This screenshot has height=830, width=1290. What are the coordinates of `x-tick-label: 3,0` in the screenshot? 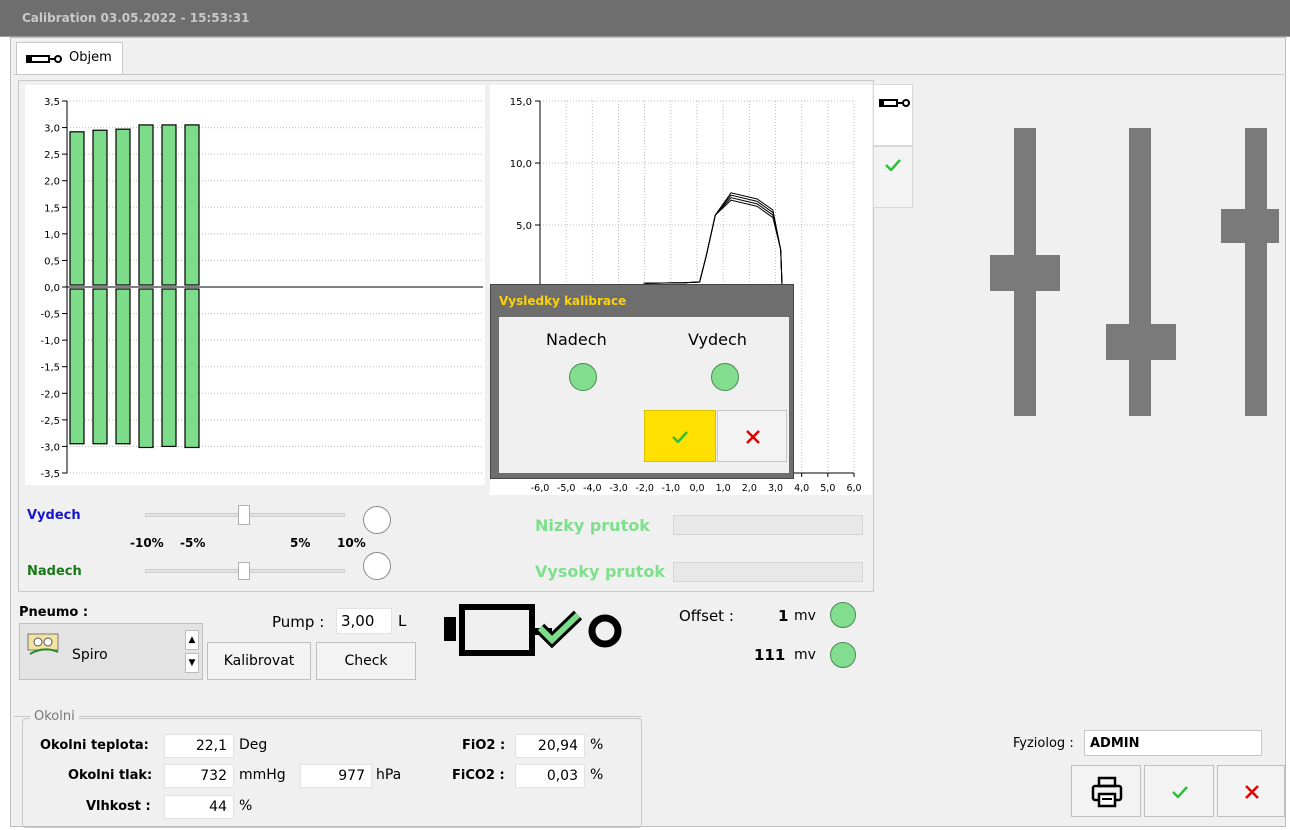 It's located at (775, 488).